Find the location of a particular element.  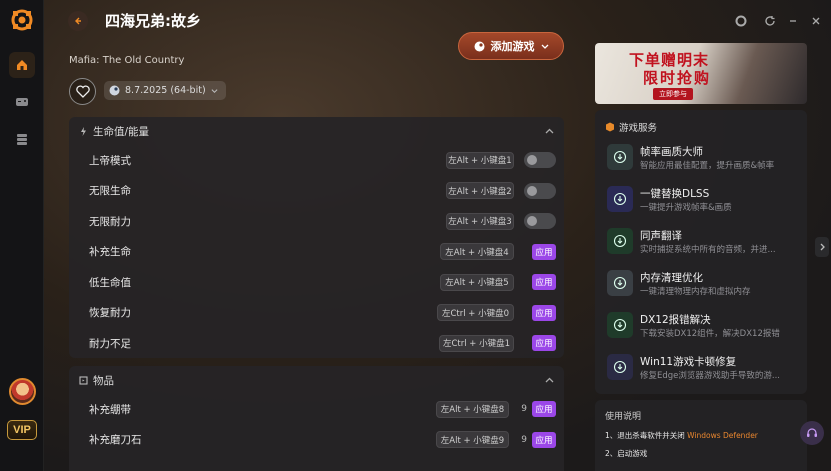

section-header: 生命值/能量 is located at coordinates (316, 131).